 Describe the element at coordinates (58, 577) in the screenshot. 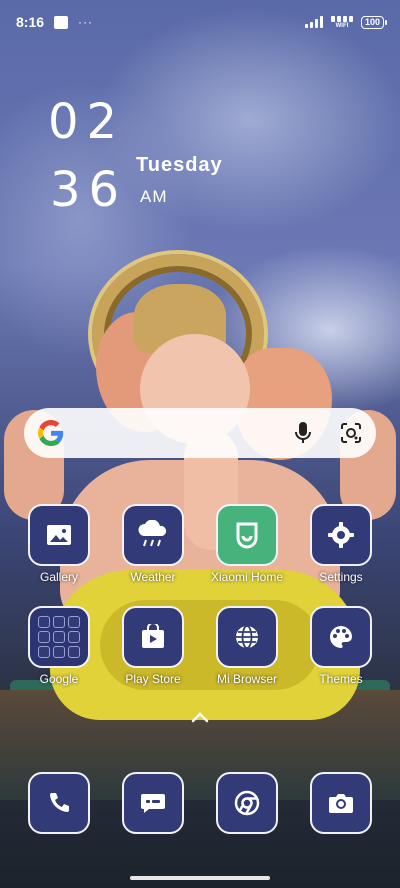

I see `app-label: Gallery` at that location.